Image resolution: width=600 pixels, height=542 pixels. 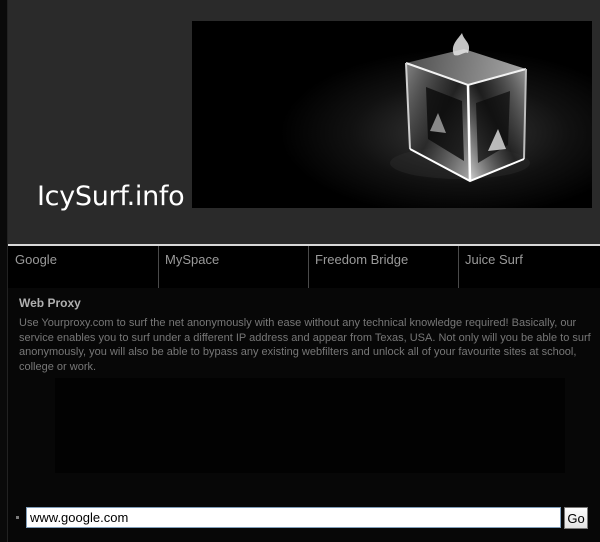 What do you see at coordinates (576, 518) in the screenshot?
I see `go-button: Go` at bounding box center [576, 518].